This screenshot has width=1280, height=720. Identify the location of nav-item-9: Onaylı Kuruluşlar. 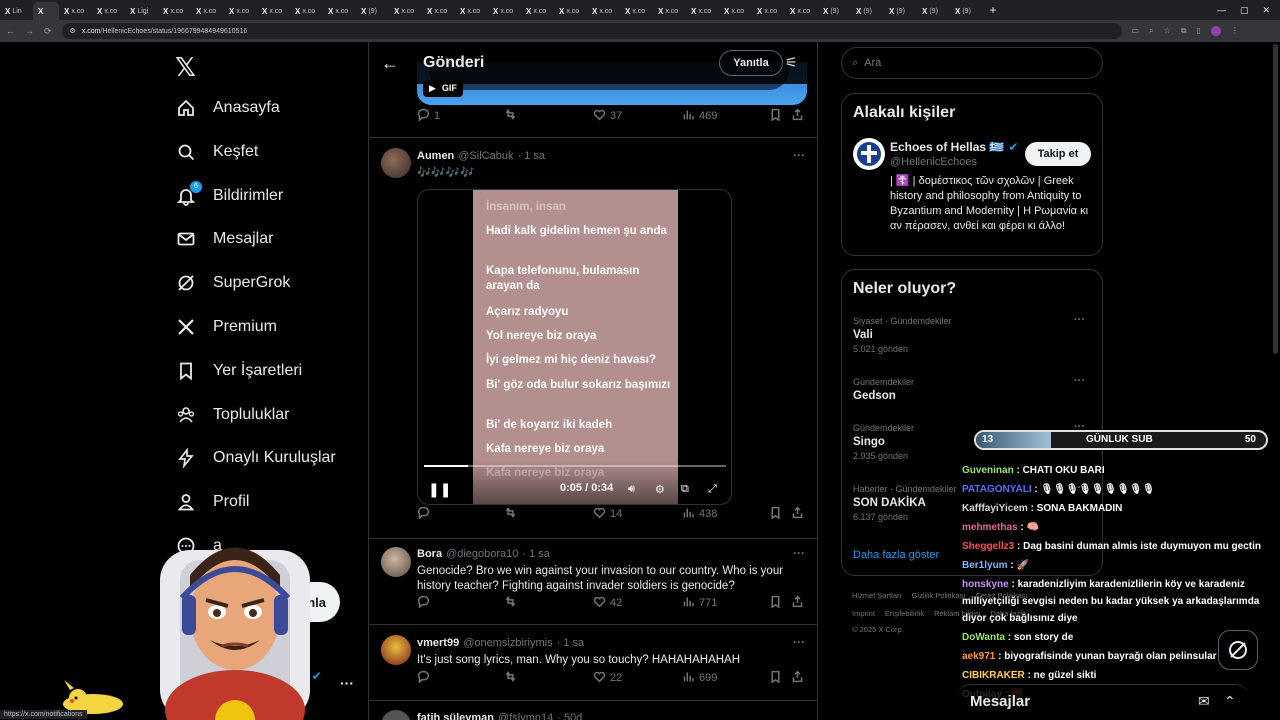
(255, 458).